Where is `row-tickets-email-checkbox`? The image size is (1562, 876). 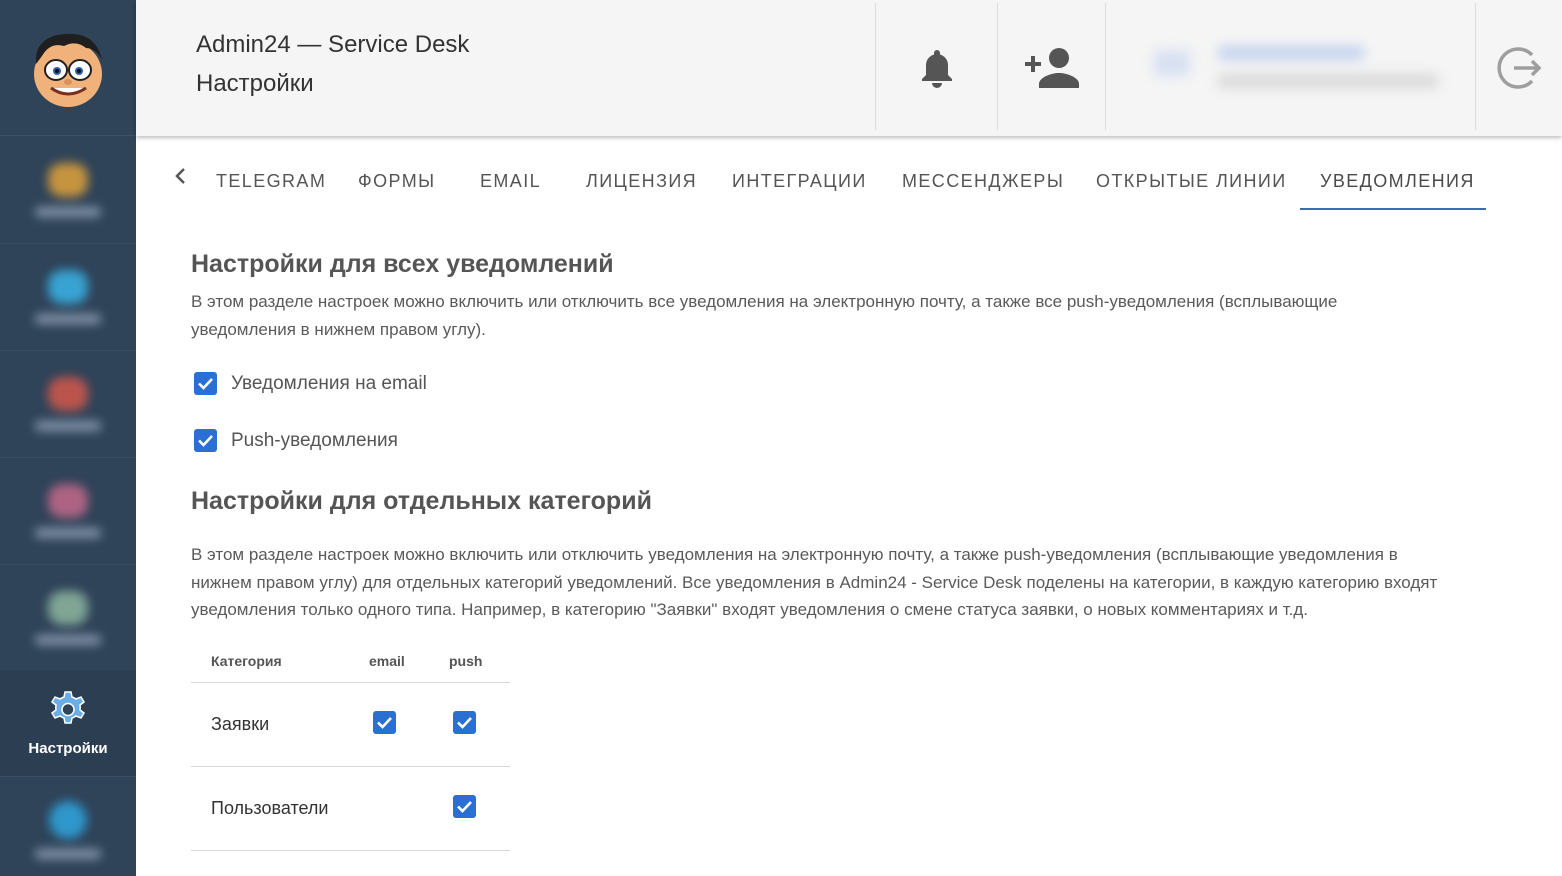 row-tickets-email-checkbox is located at coordinates (384, 722).